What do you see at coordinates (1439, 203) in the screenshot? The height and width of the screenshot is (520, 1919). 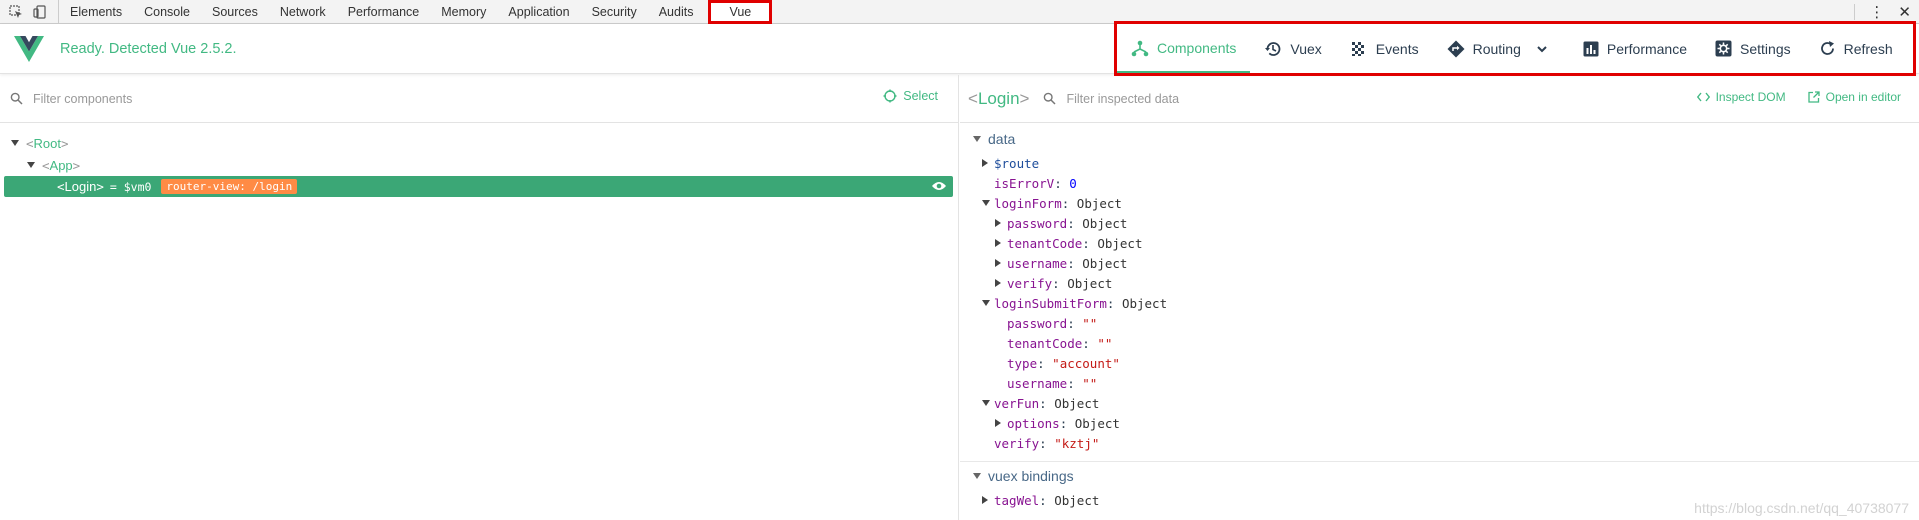 I see `data-row-loginform: loginForm: Object` at bounding box center [1439, 203].